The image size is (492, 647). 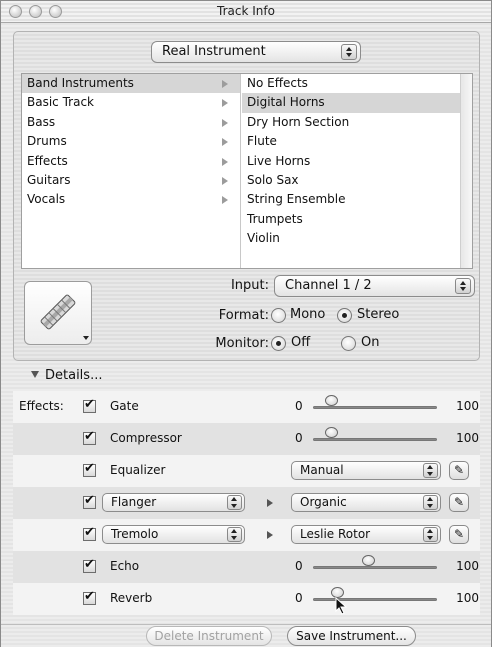 What do you see at coordinates (89, 597) in the screenshot?
I see `reverb-checkbox` at bounding box center [89, 597].